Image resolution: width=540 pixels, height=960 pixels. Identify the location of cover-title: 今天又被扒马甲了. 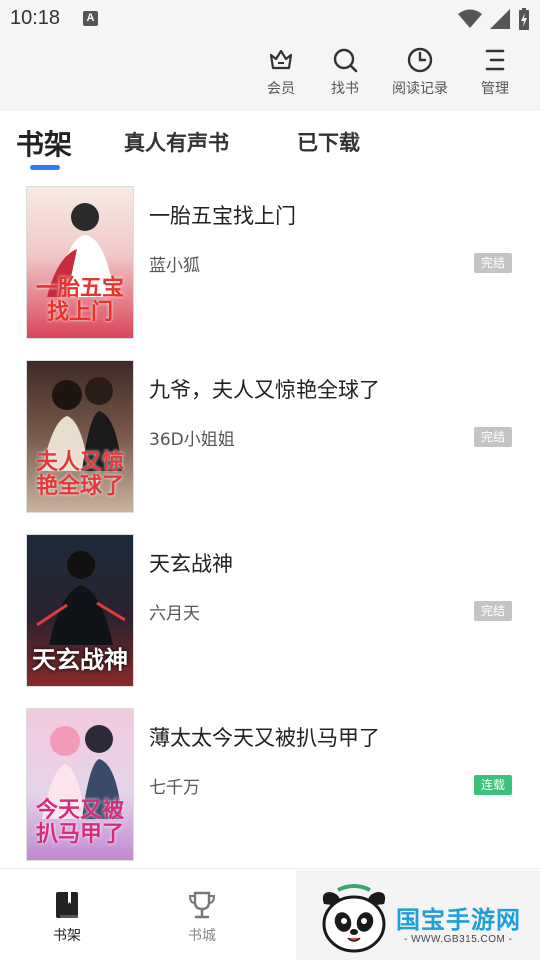
(79, 822).